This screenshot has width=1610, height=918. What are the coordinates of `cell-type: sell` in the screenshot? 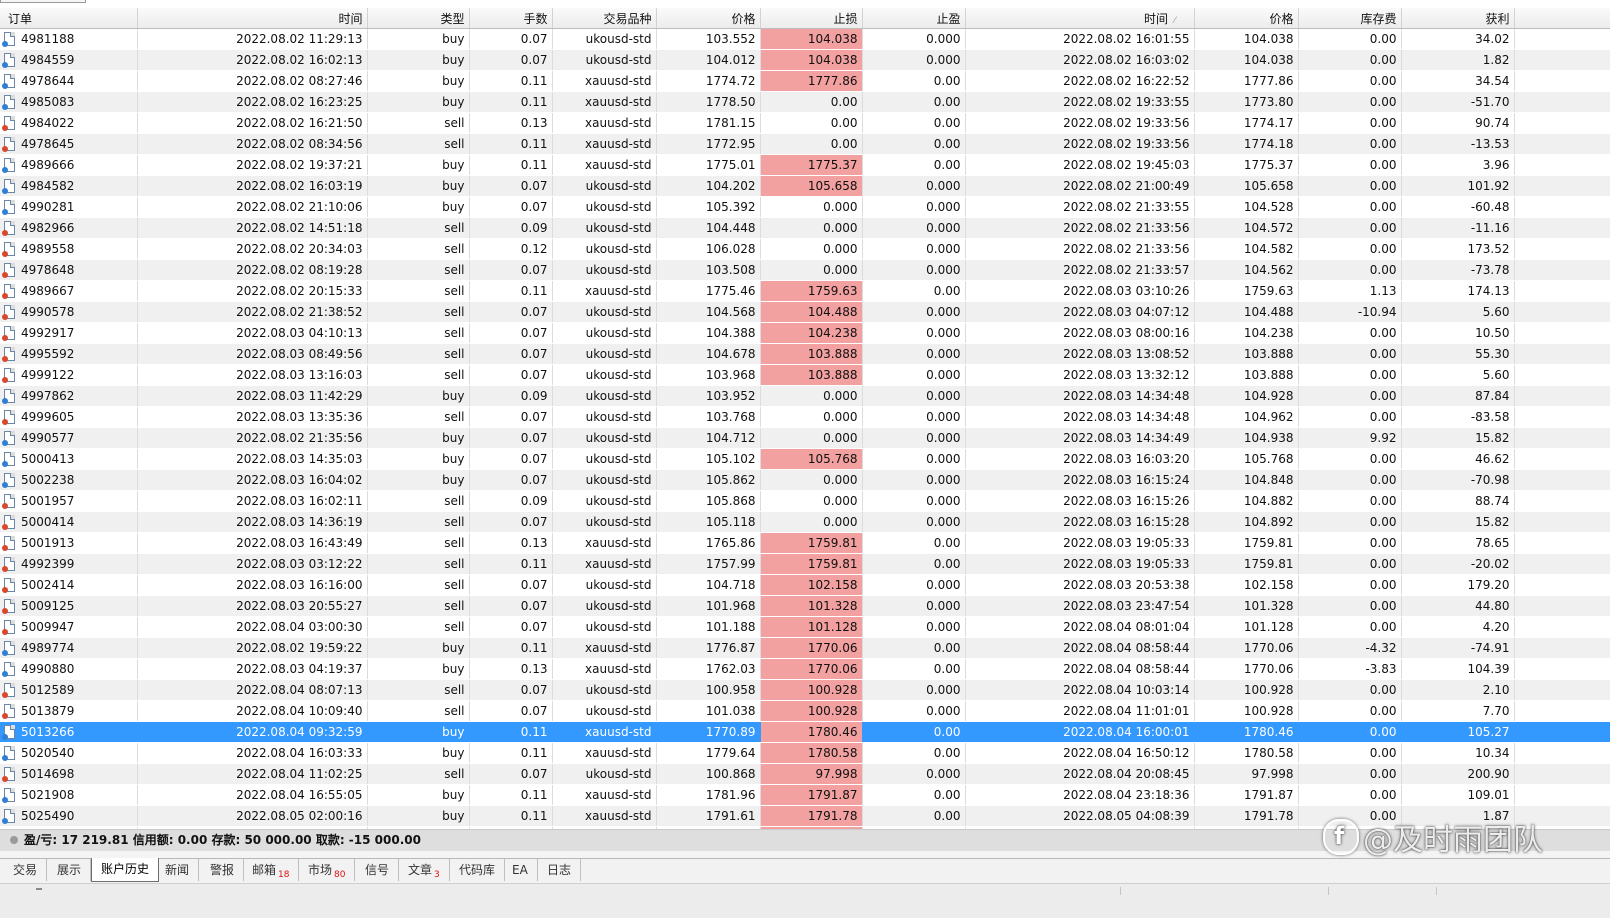 It's located at (418, 543).